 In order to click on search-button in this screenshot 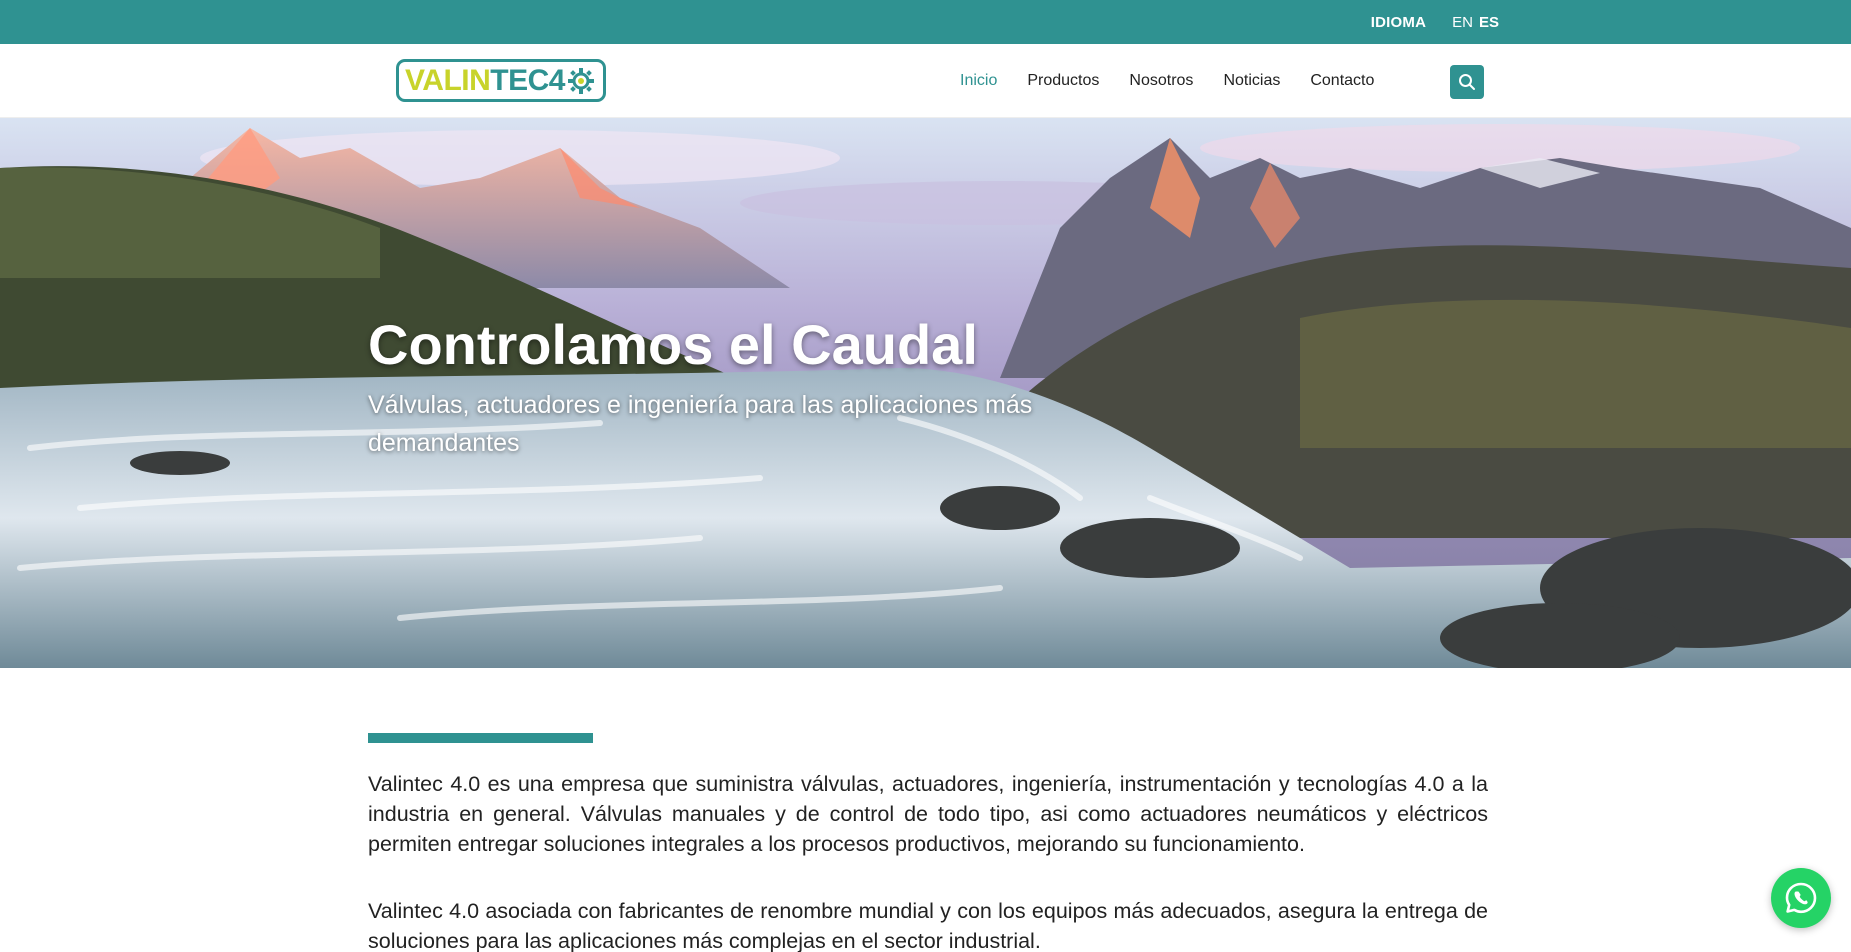, I will do `click(1467, 82)`.